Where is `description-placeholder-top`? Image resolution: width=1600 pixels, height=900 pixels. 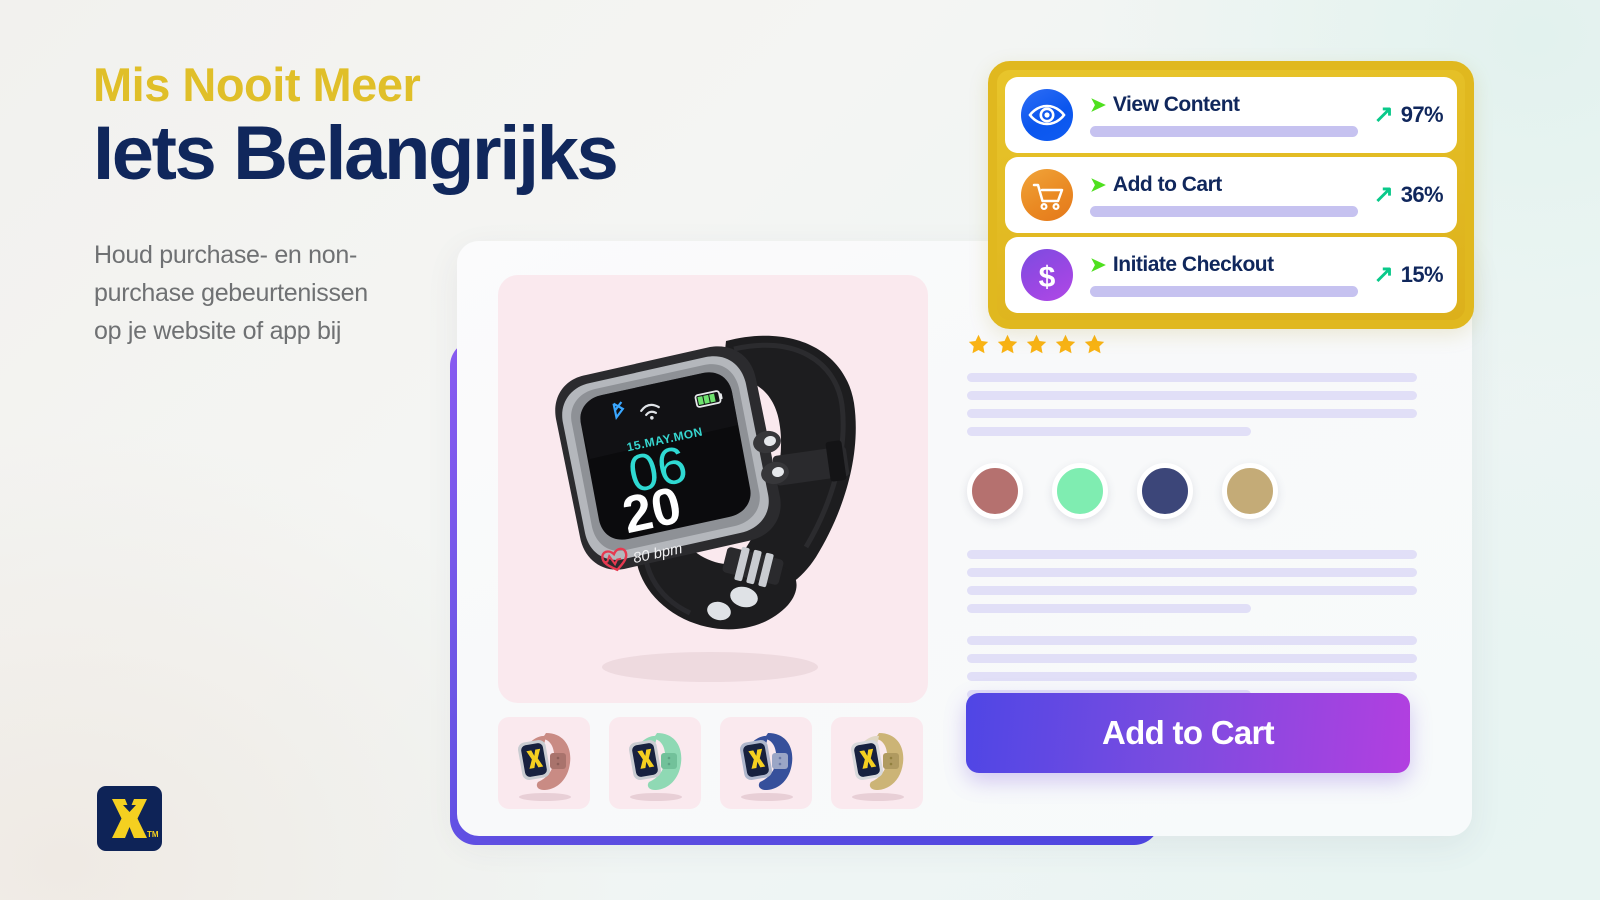 description-placeholder-top is located at coordinates (1192, 404).